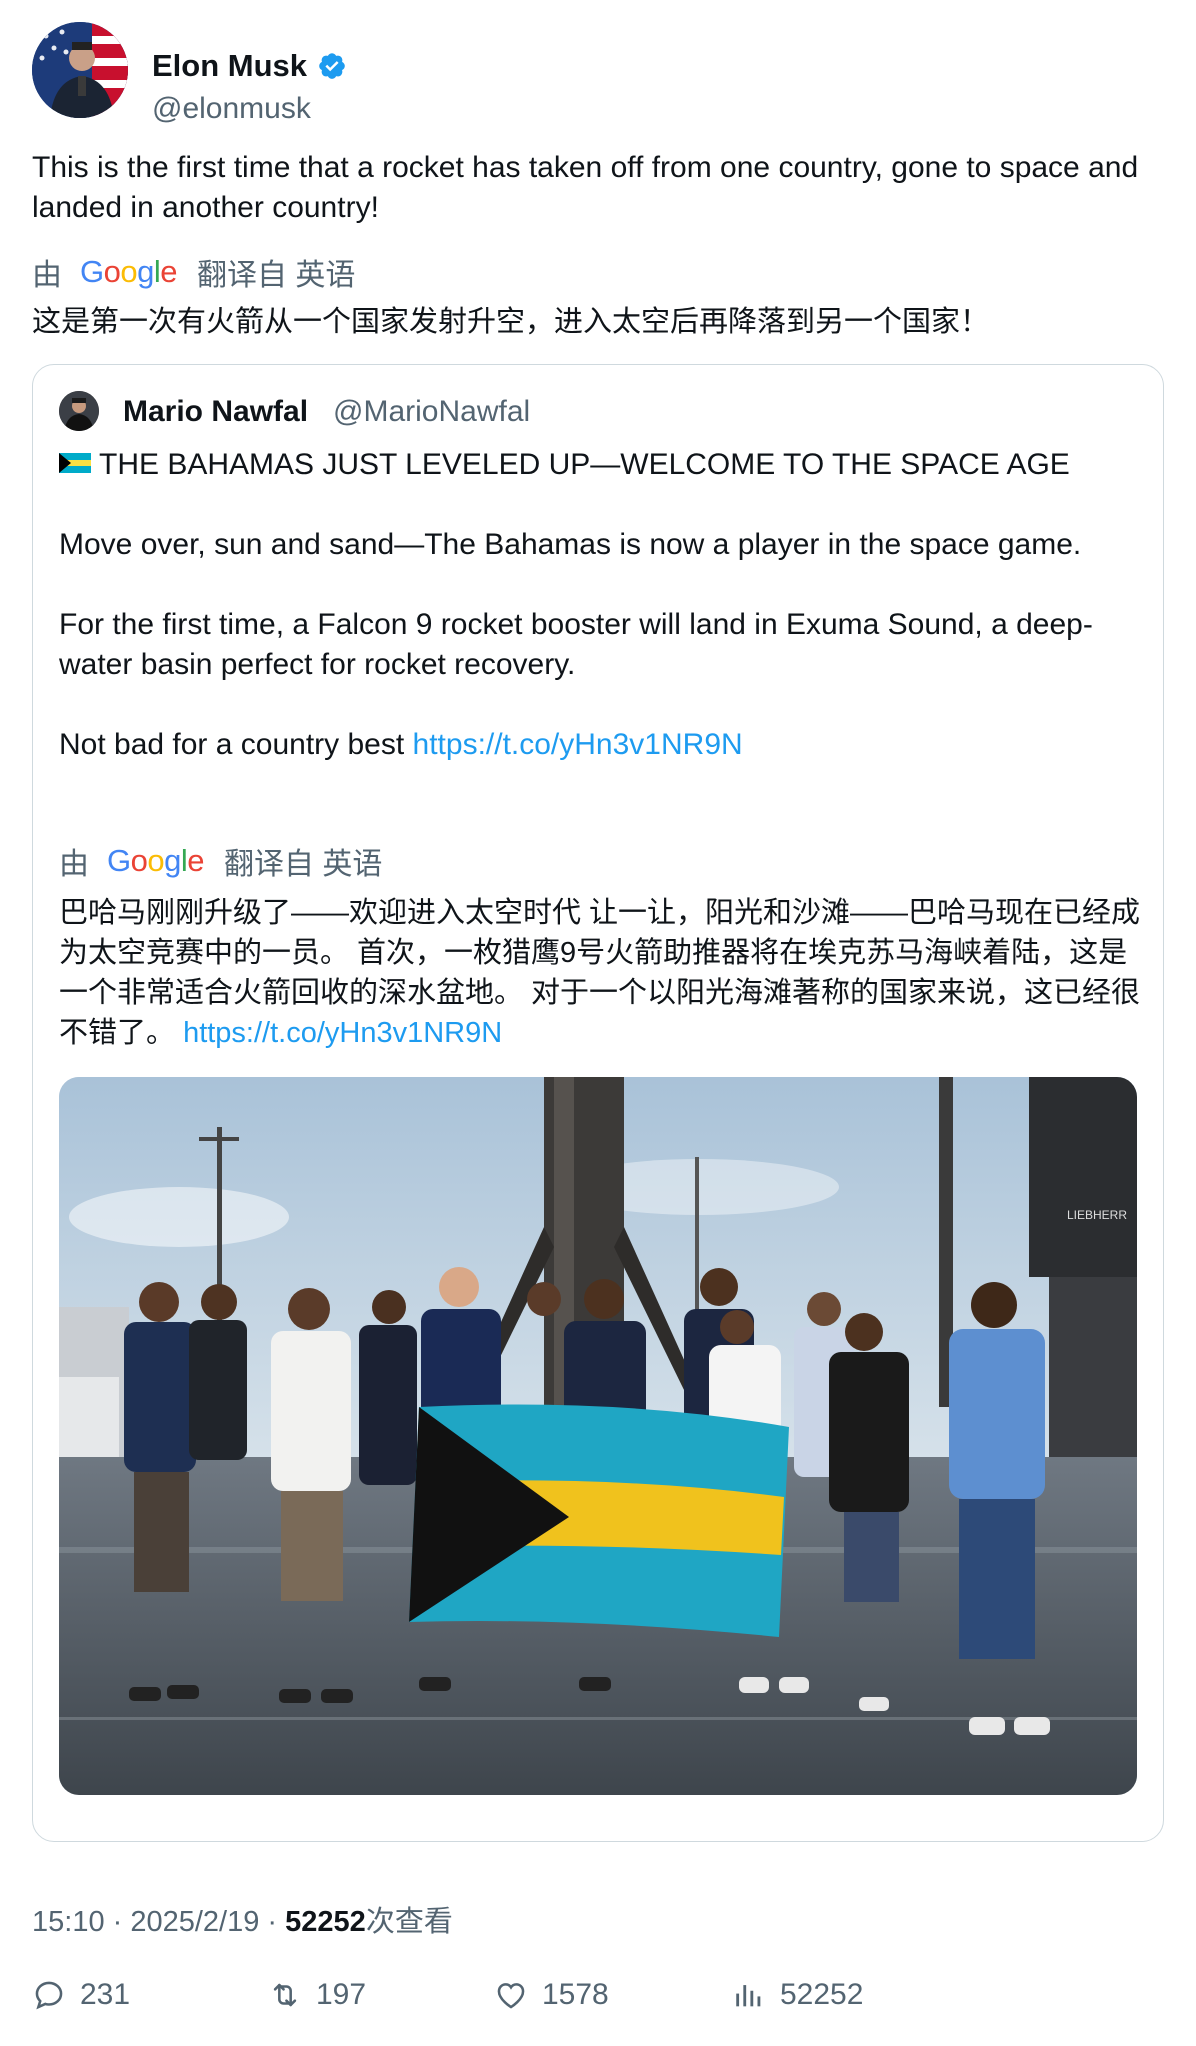 This screenshot has height=2046, width=1196. What do you see at coordinates (75, 463) in the screenshot?
I see `bahamas-flag-icon` at bounding box center [75, 463].